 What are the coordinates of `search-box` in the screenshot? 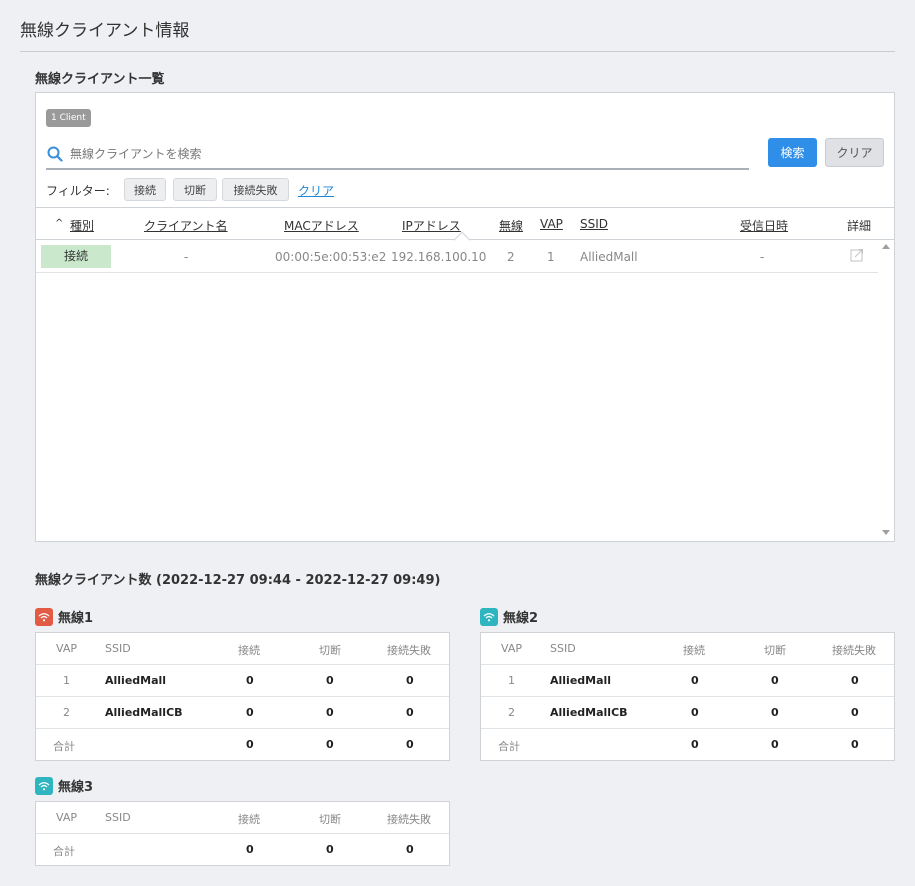 It's located at (397, 154).